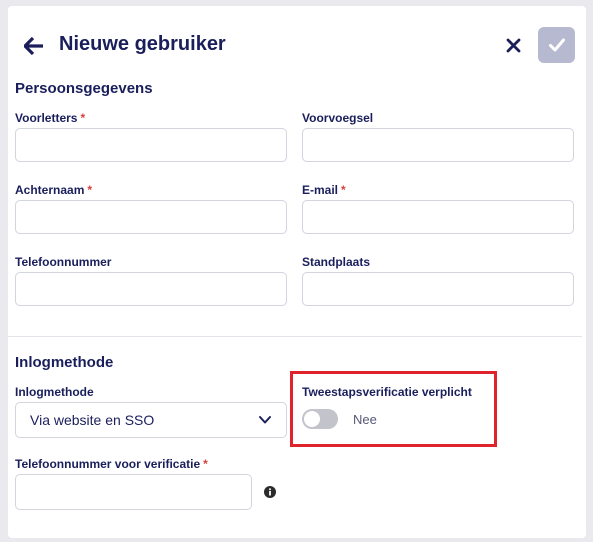  I want to click on login-method-label: Inlogmethode, so click(54, 392).